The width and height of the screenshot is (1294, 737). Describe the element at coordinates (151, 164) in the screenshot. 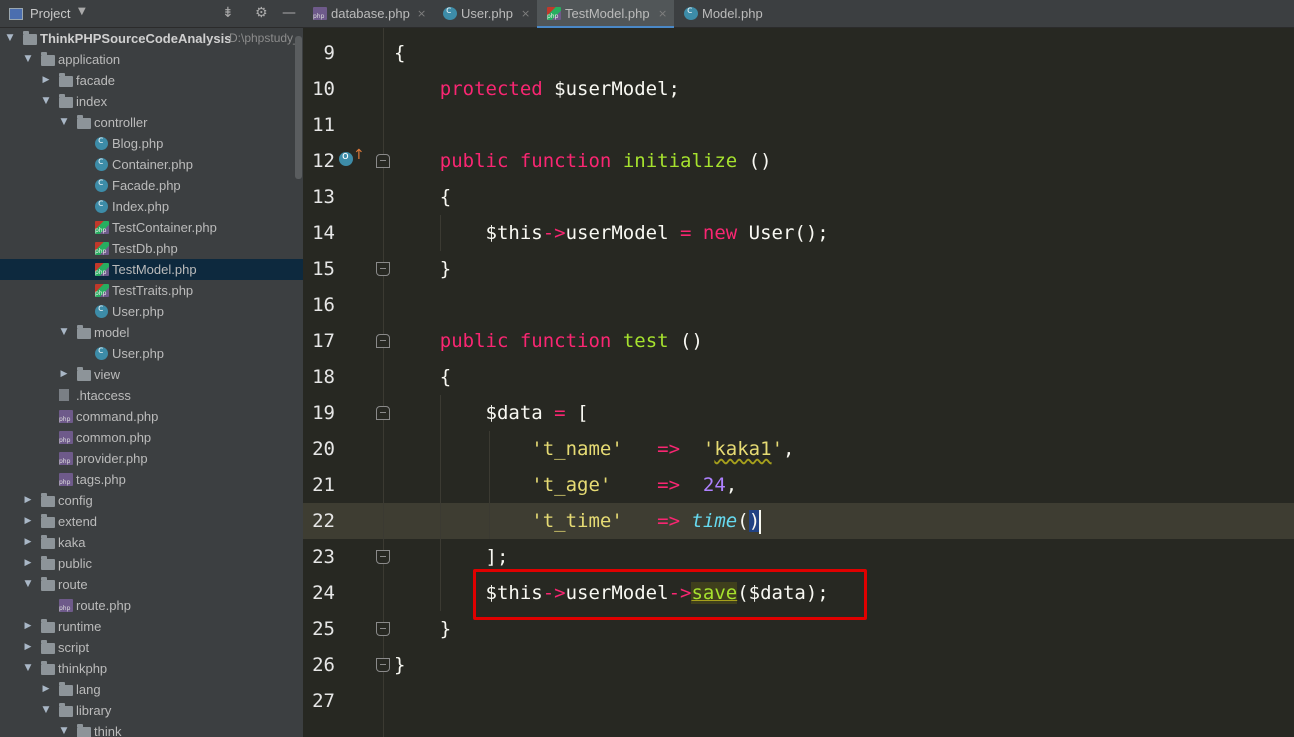

I see `tree-item: Container.php` at that location.